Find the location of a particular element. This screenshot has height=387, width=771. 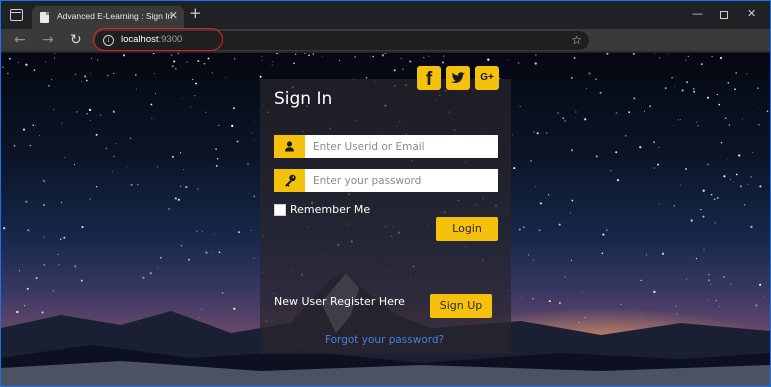

twitter-bird-glyph is located at coordinates (458, 77).